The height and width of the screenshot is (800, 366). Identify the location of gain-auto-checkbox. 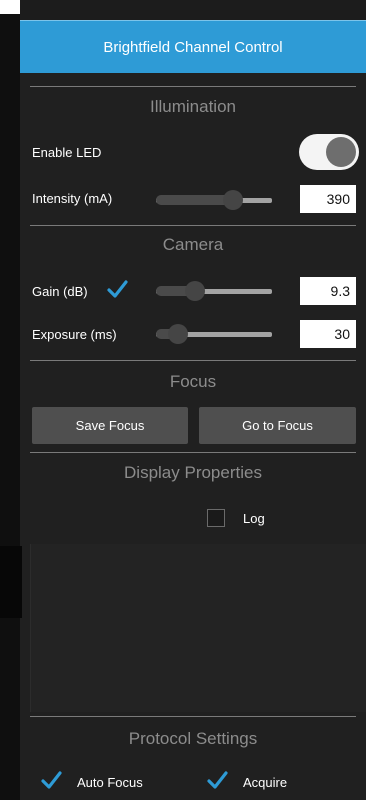
(117, 289).